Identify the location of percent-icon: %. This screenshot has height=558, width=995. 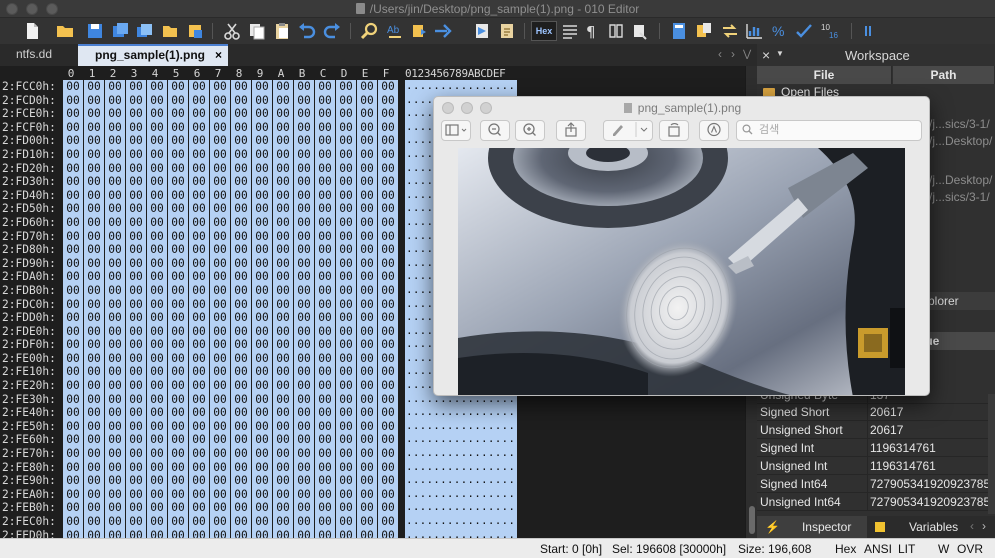
(779, 31).